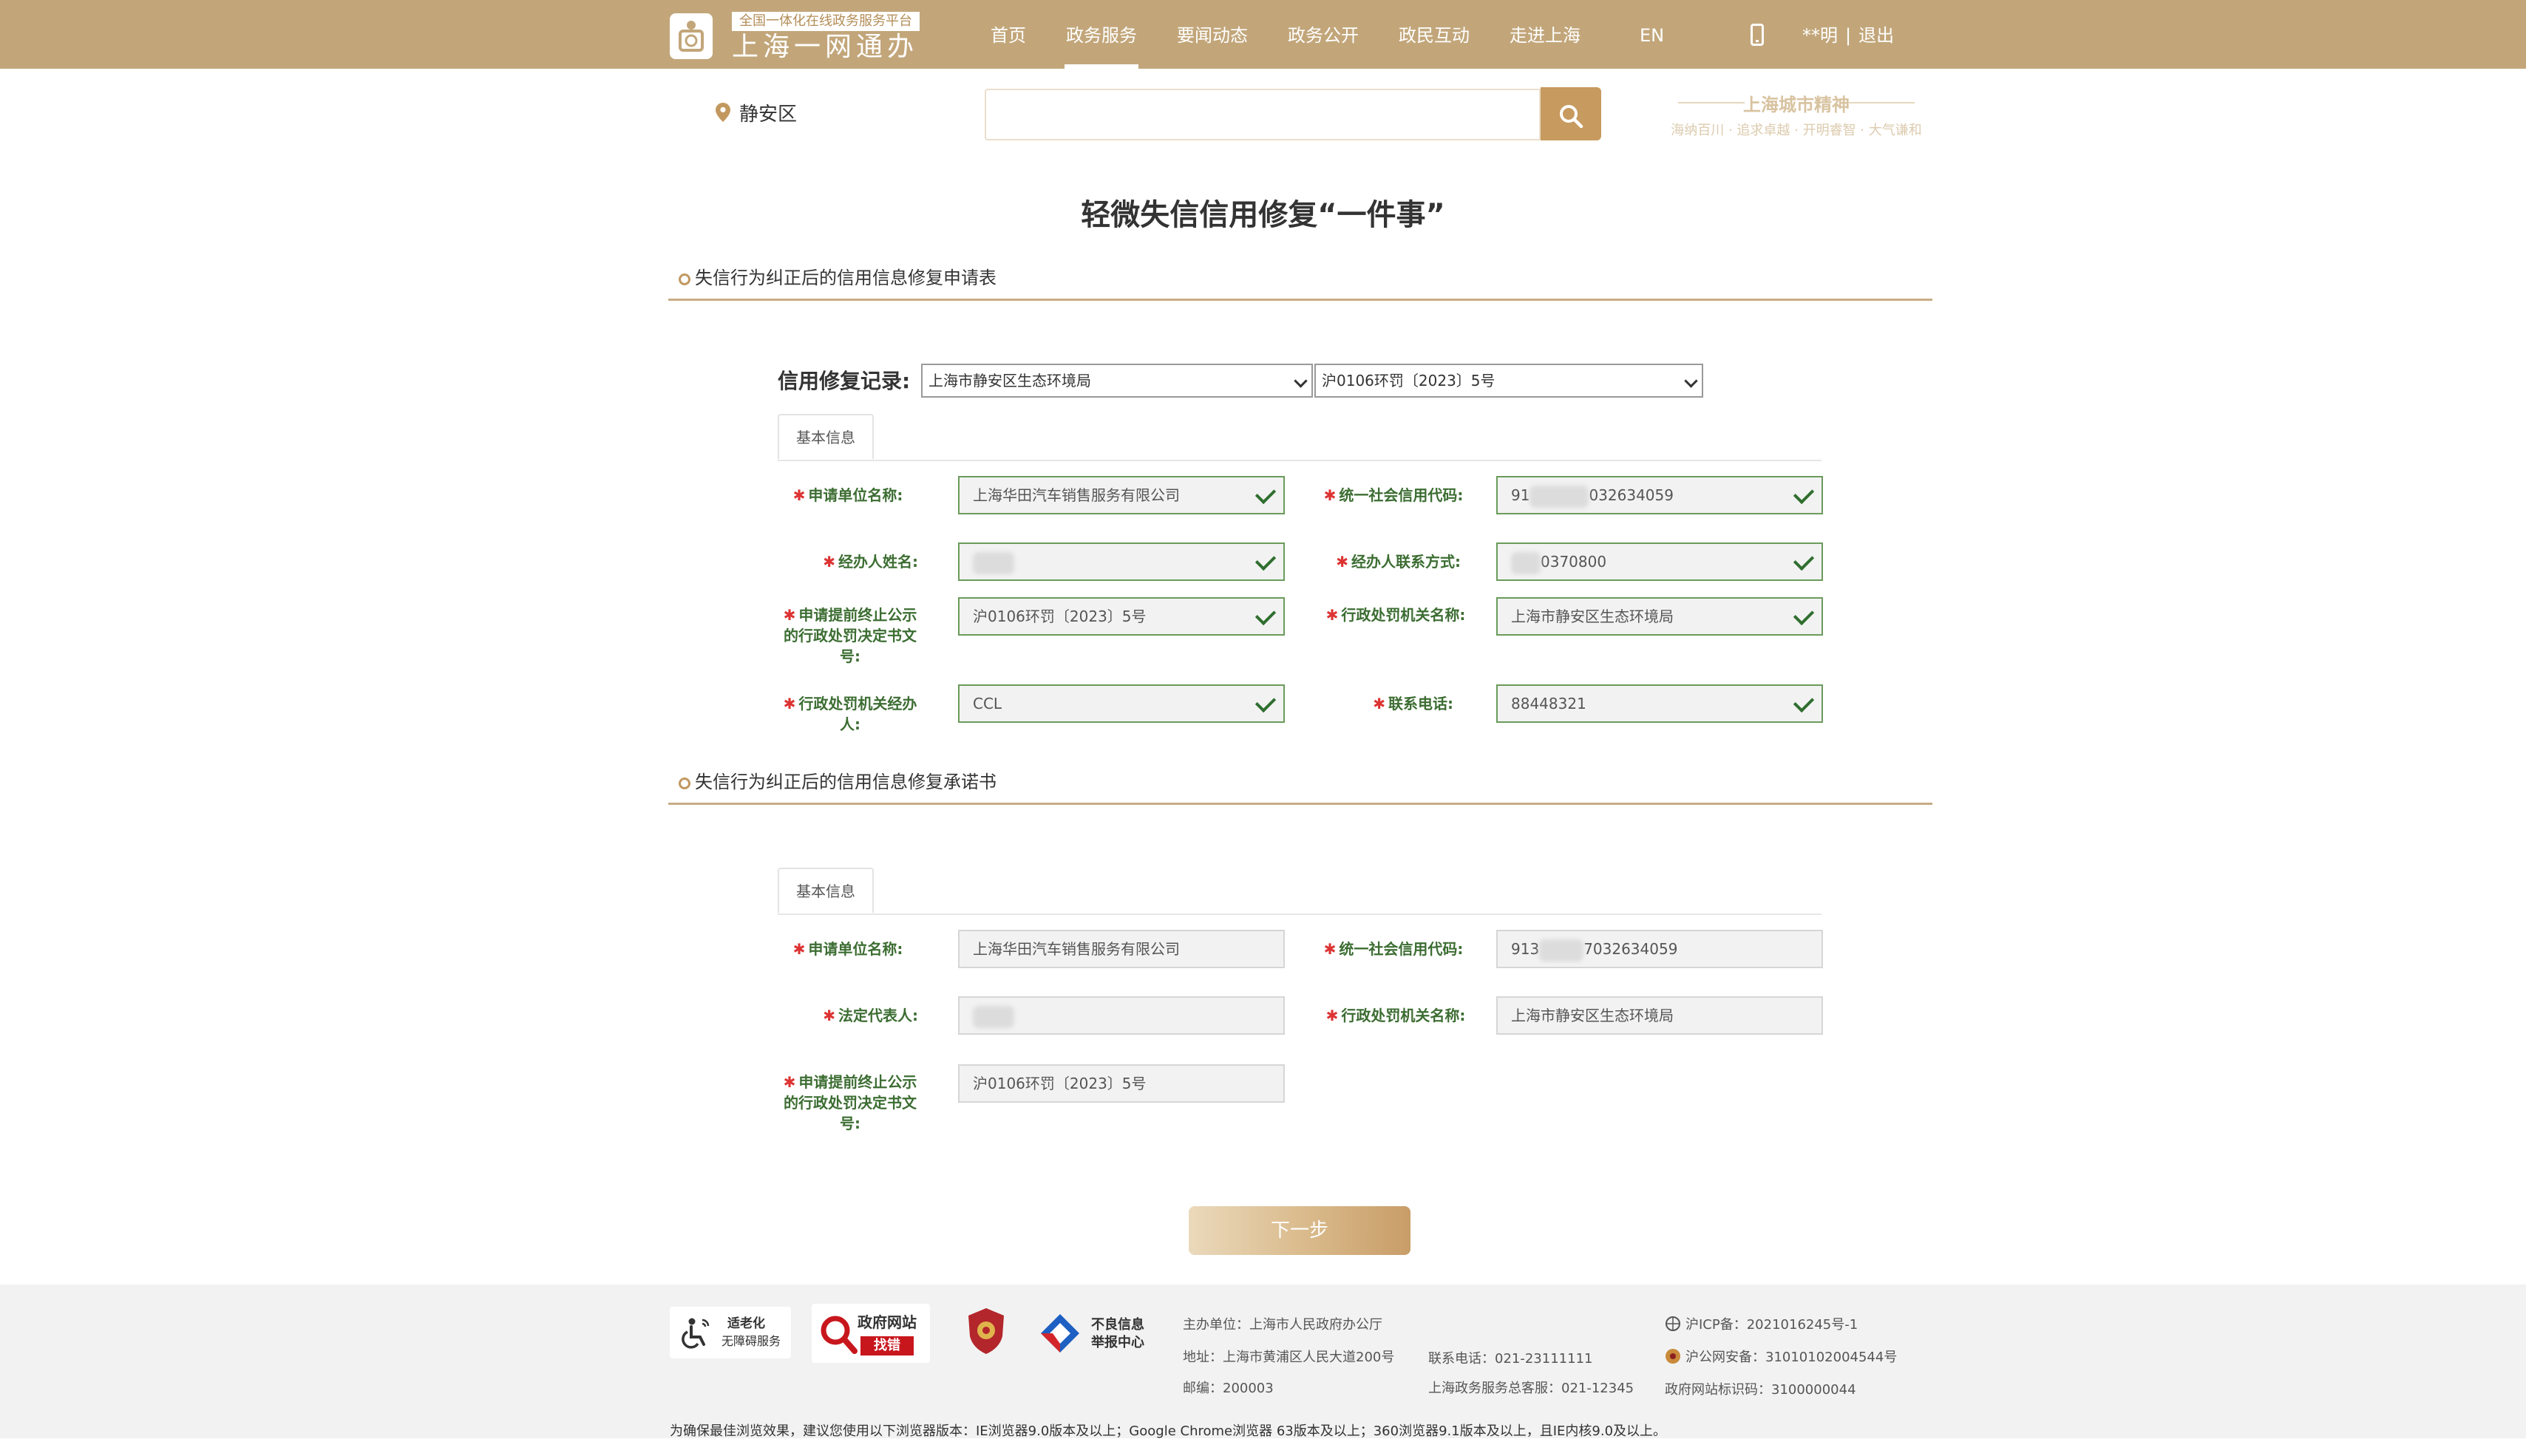 The image size is (2526, 1456). Describe the element at coordinates (855, 949) in the screenshot. I see `commit-applicant-name-label-text: 申请单位名称:` at that location.